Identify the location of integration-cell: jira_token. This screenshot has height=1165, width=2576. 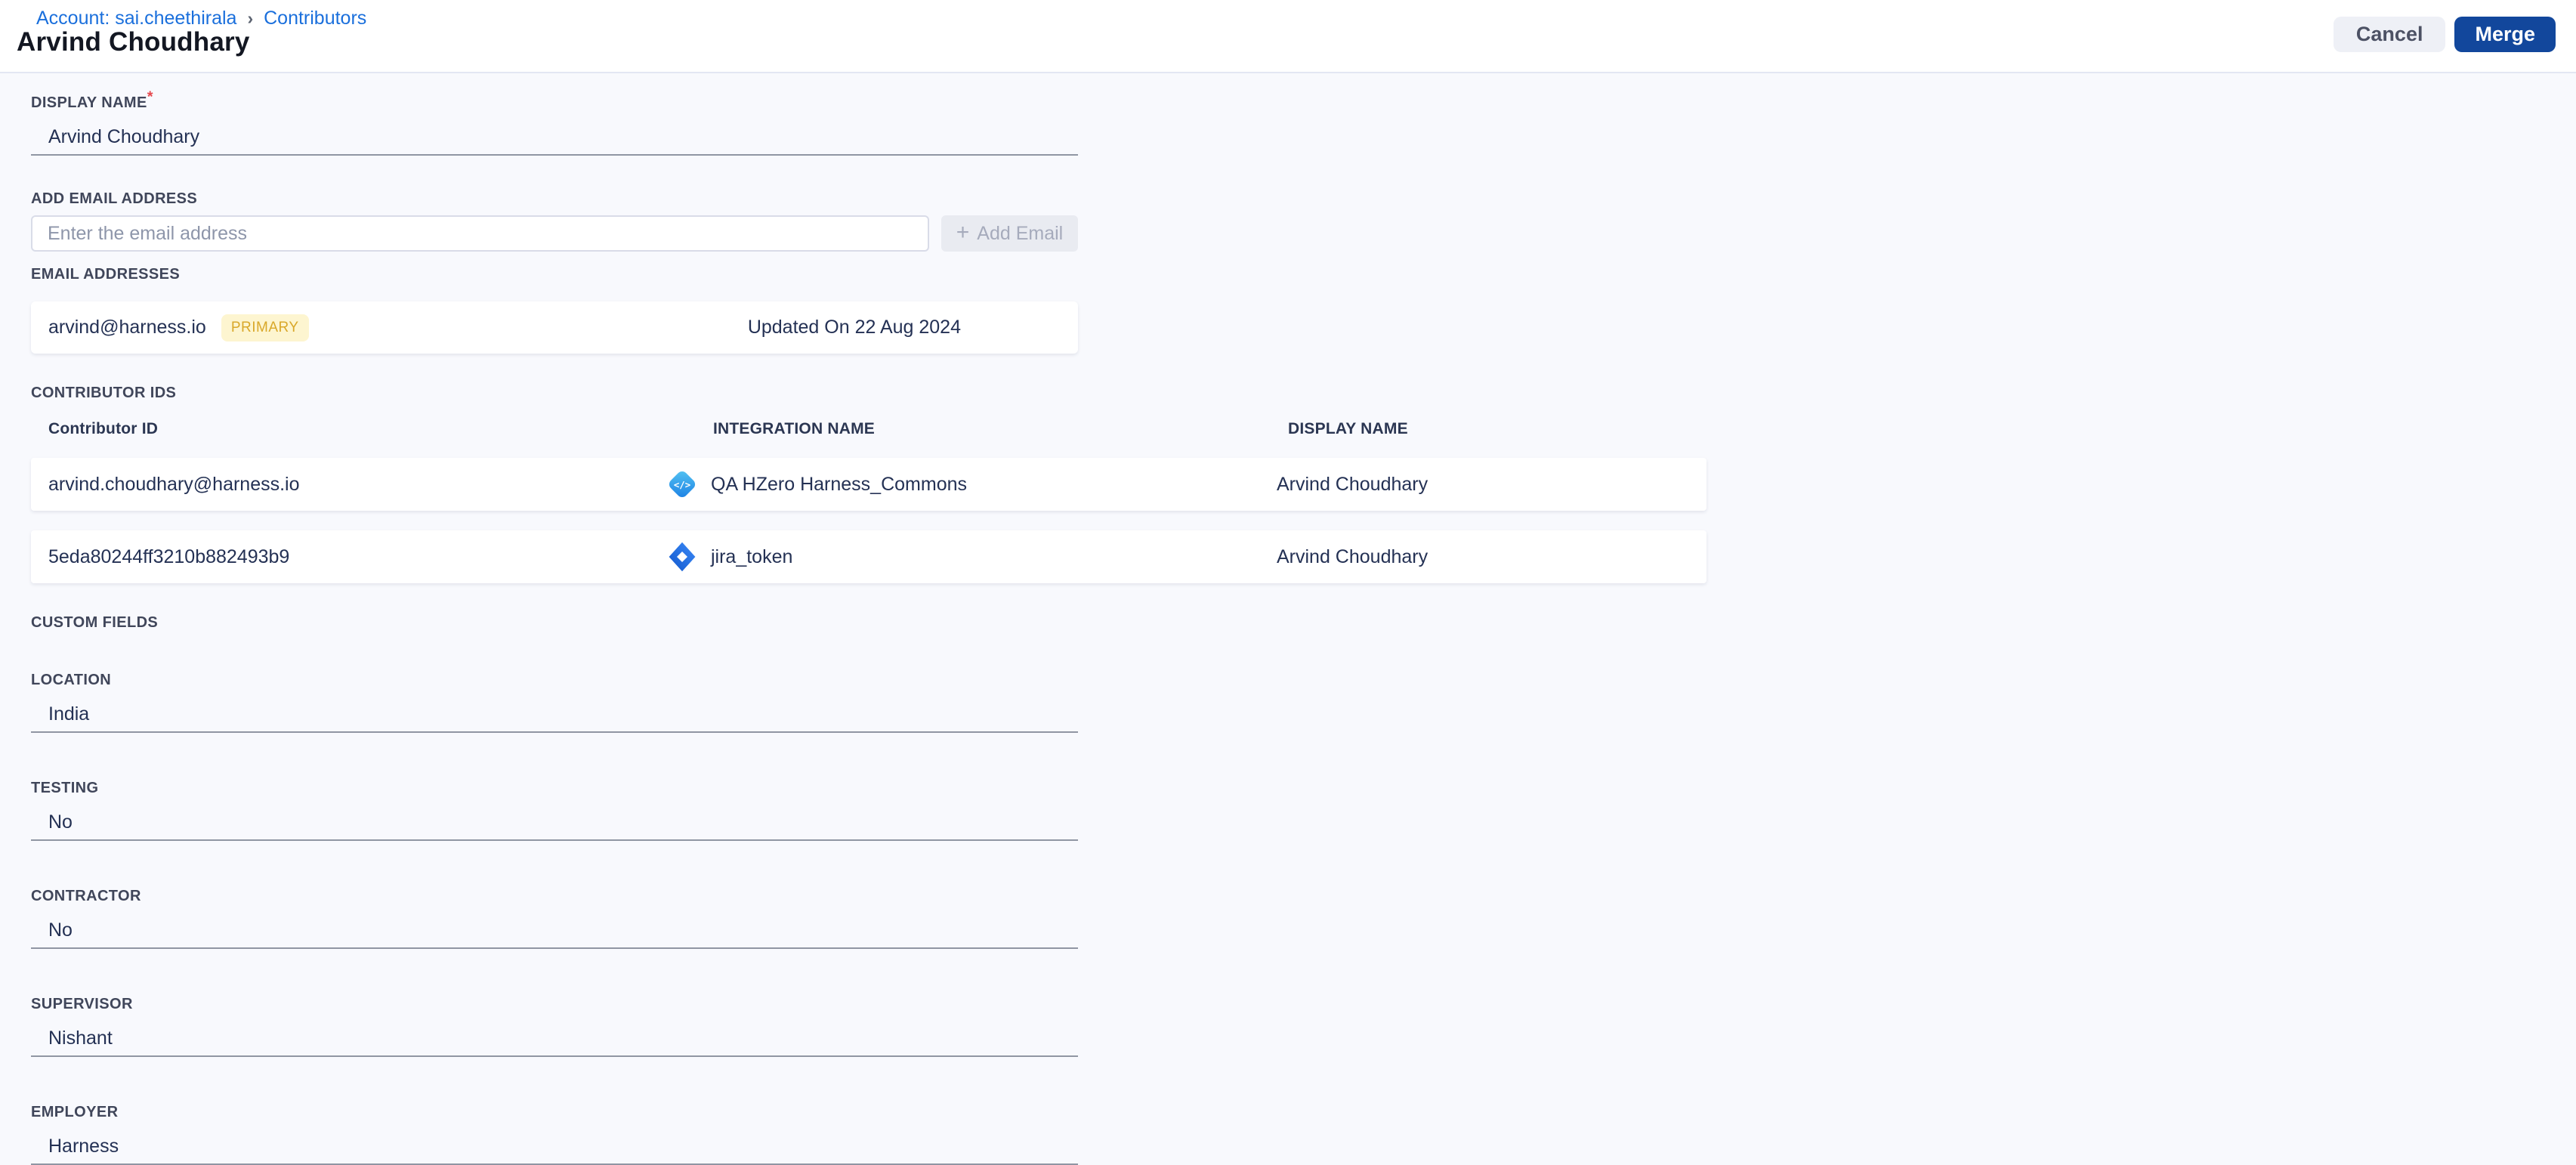
(956, 556).